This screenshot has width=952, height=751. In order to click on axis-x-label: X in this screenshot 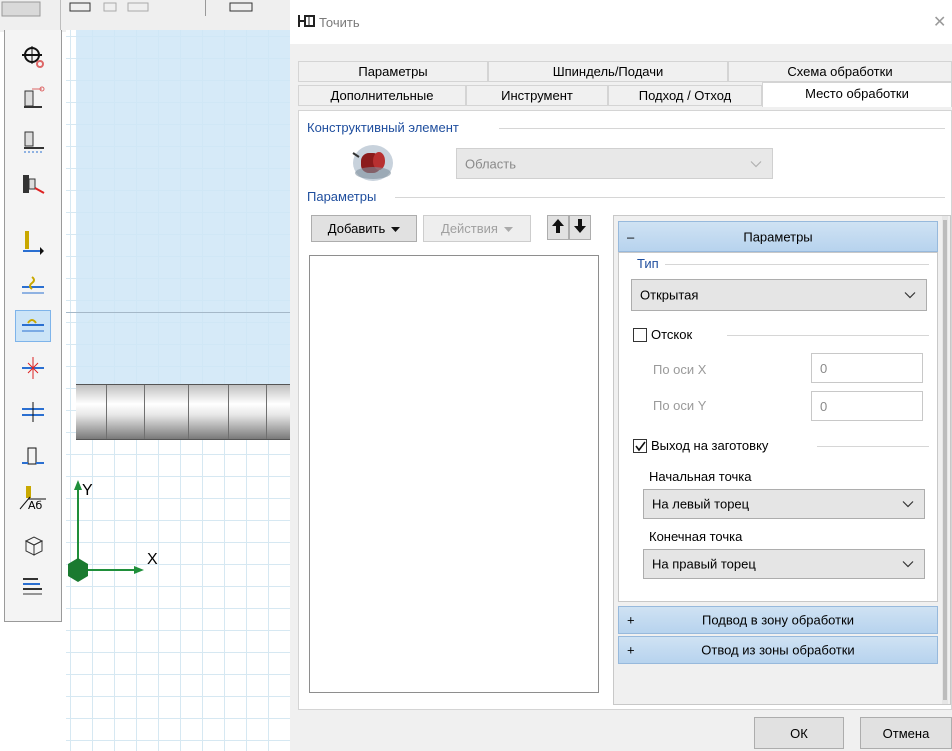, I will do `click(152, 559)`.